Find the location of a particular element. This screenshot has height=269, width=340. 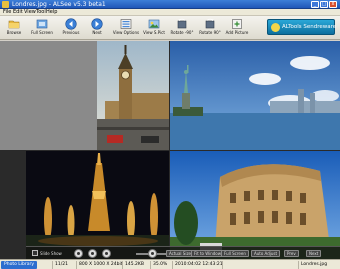

view-pict-label: View S.Pict is located at coordinates (154, 32).